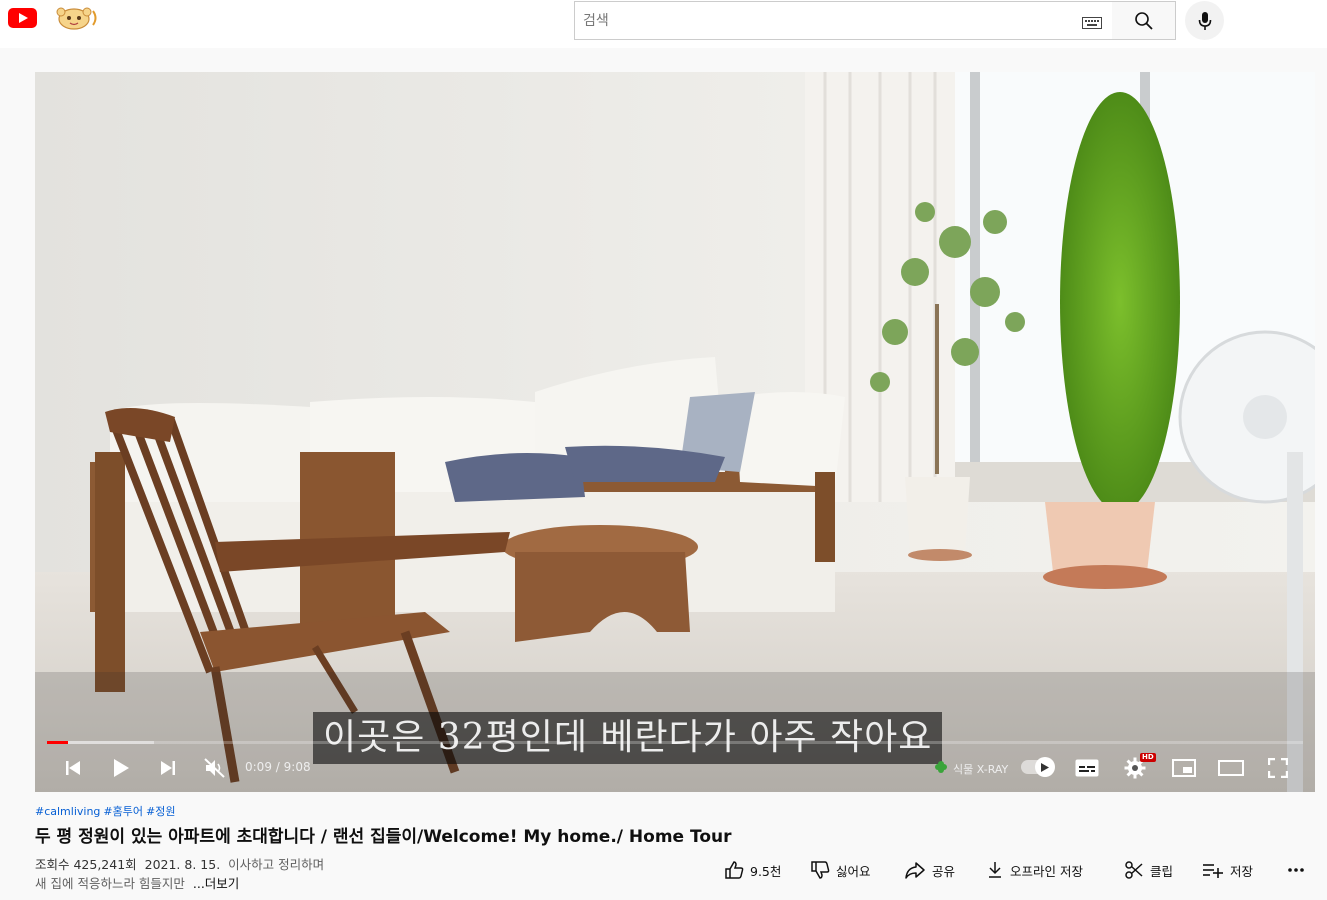  What do you see at coordinates (1148, 870) in the screenshot?
I see `clip-button: 클립` at bounding box center [1148, 870].